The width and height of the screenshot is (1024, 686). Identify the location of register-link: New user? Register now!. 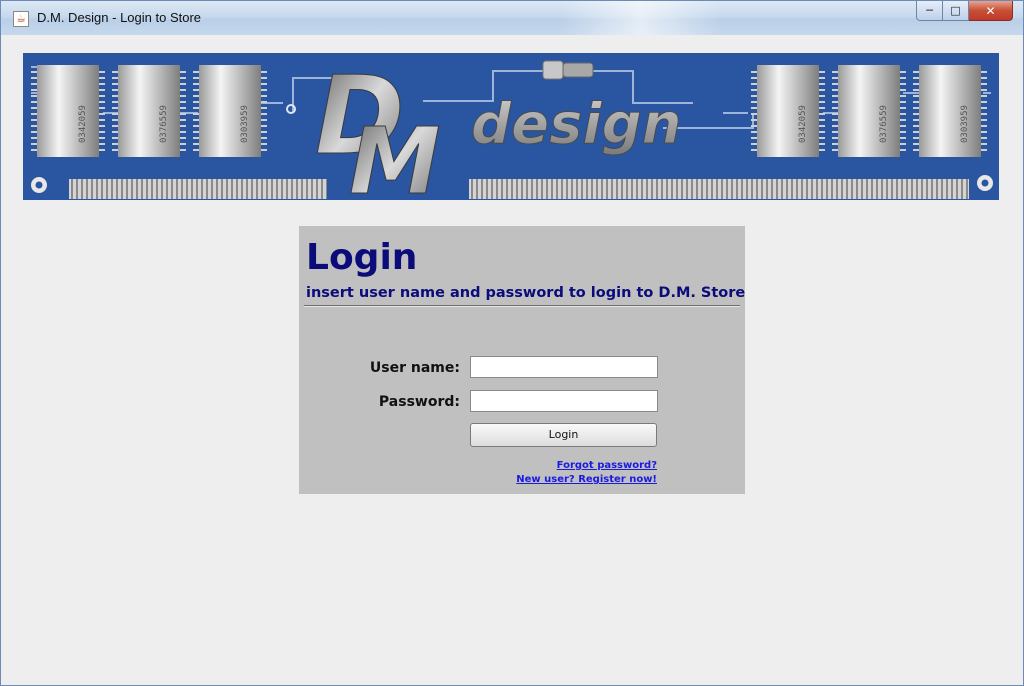
(586, 479).